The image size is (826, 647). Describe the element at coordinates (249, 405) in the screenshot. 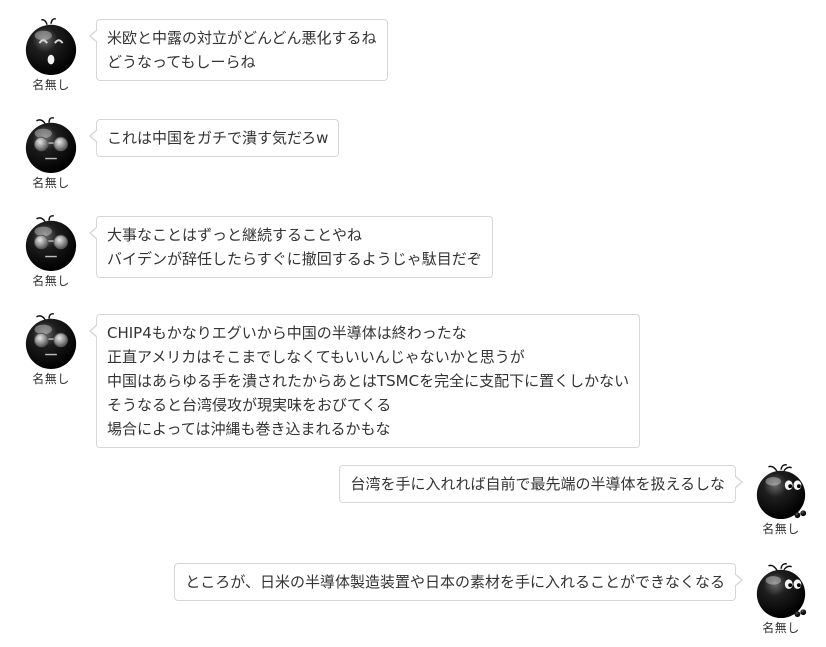

I see `message-text: そうなると台湾侵攻が現実味をおびてくる` at that location.